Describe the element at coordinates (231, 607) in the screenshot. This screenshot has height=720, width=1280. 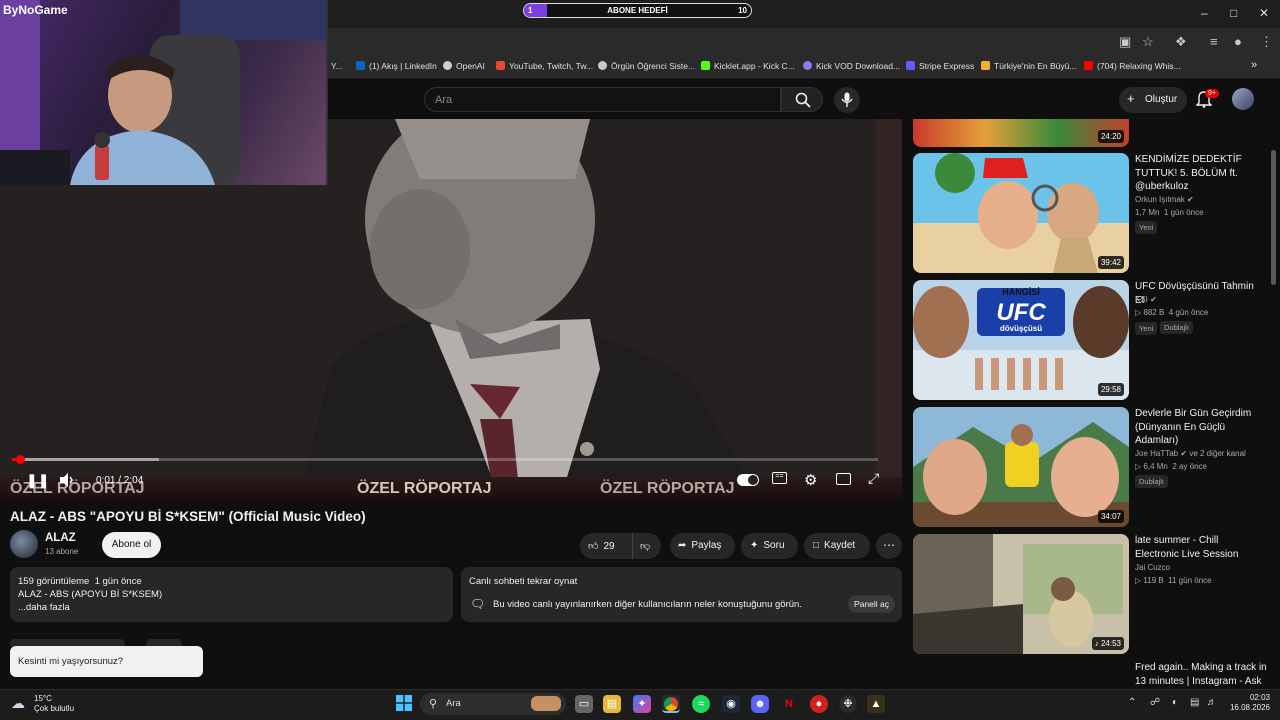
I see `show-more-link: ...daha fazla` at that location.